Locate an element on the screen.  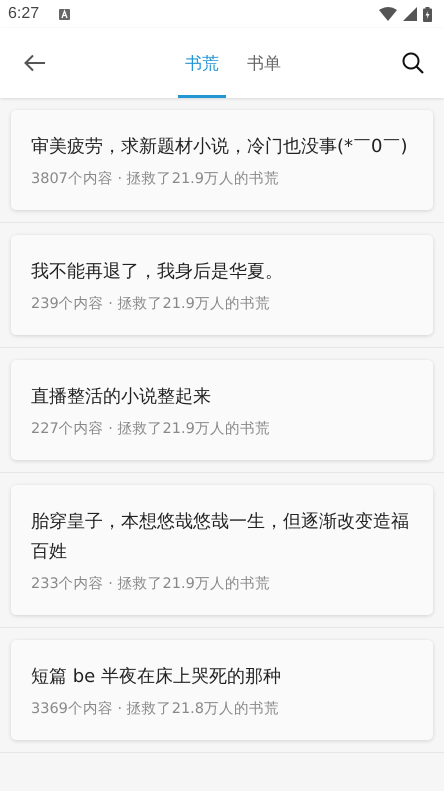
topic-title: 直播整活的小说整起来 is located at coordinates (121, 397).